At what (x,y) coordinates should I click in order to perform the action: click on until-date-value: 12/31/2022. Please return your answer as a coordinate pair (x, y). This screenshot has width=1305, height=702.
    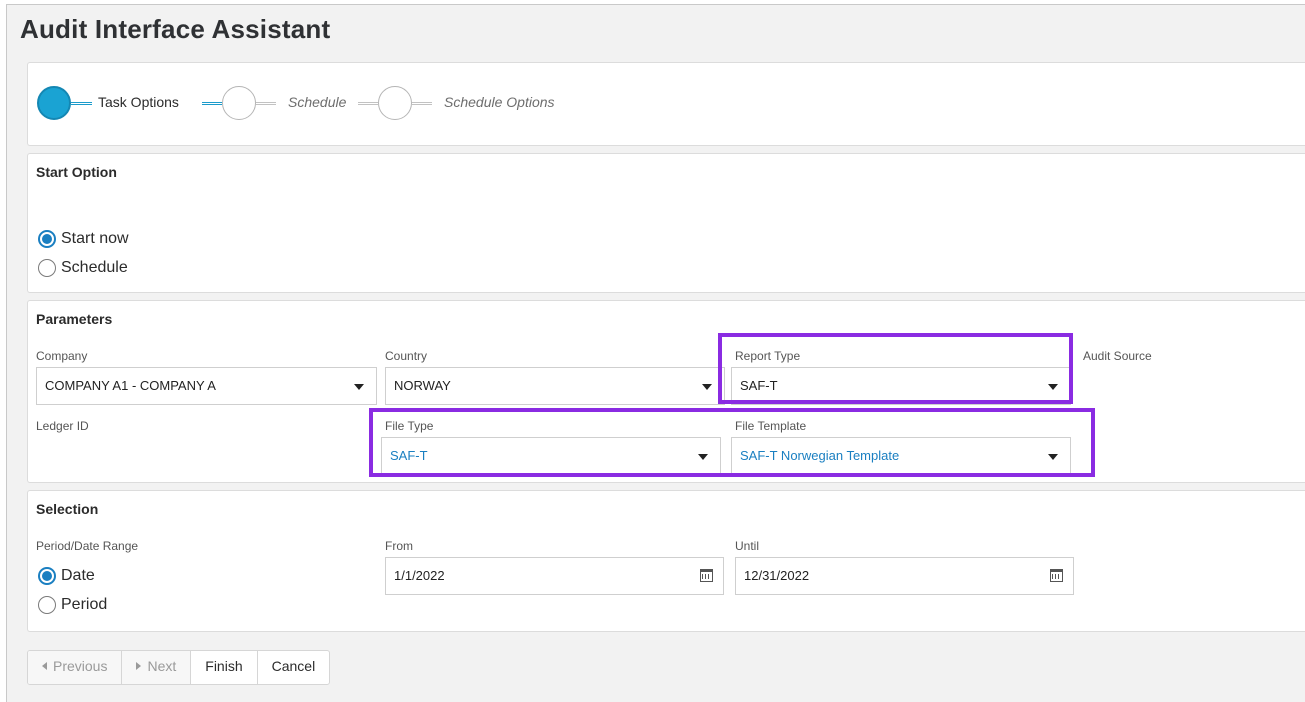
    Looking at the image, I should click on (777, 575).